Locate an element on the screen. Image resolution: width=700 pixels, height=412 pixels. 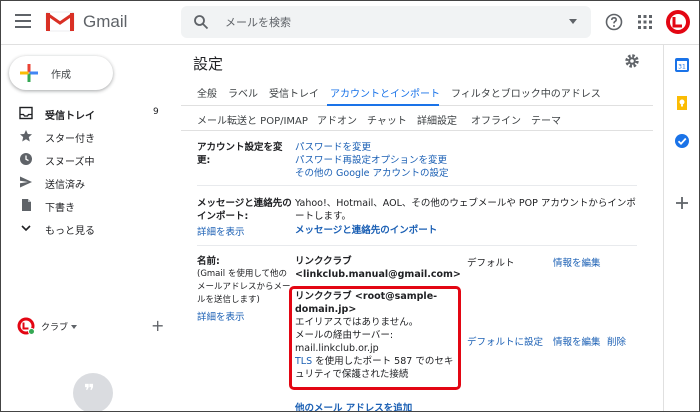
add-account-icon: + is located at coordinates (157, 326).